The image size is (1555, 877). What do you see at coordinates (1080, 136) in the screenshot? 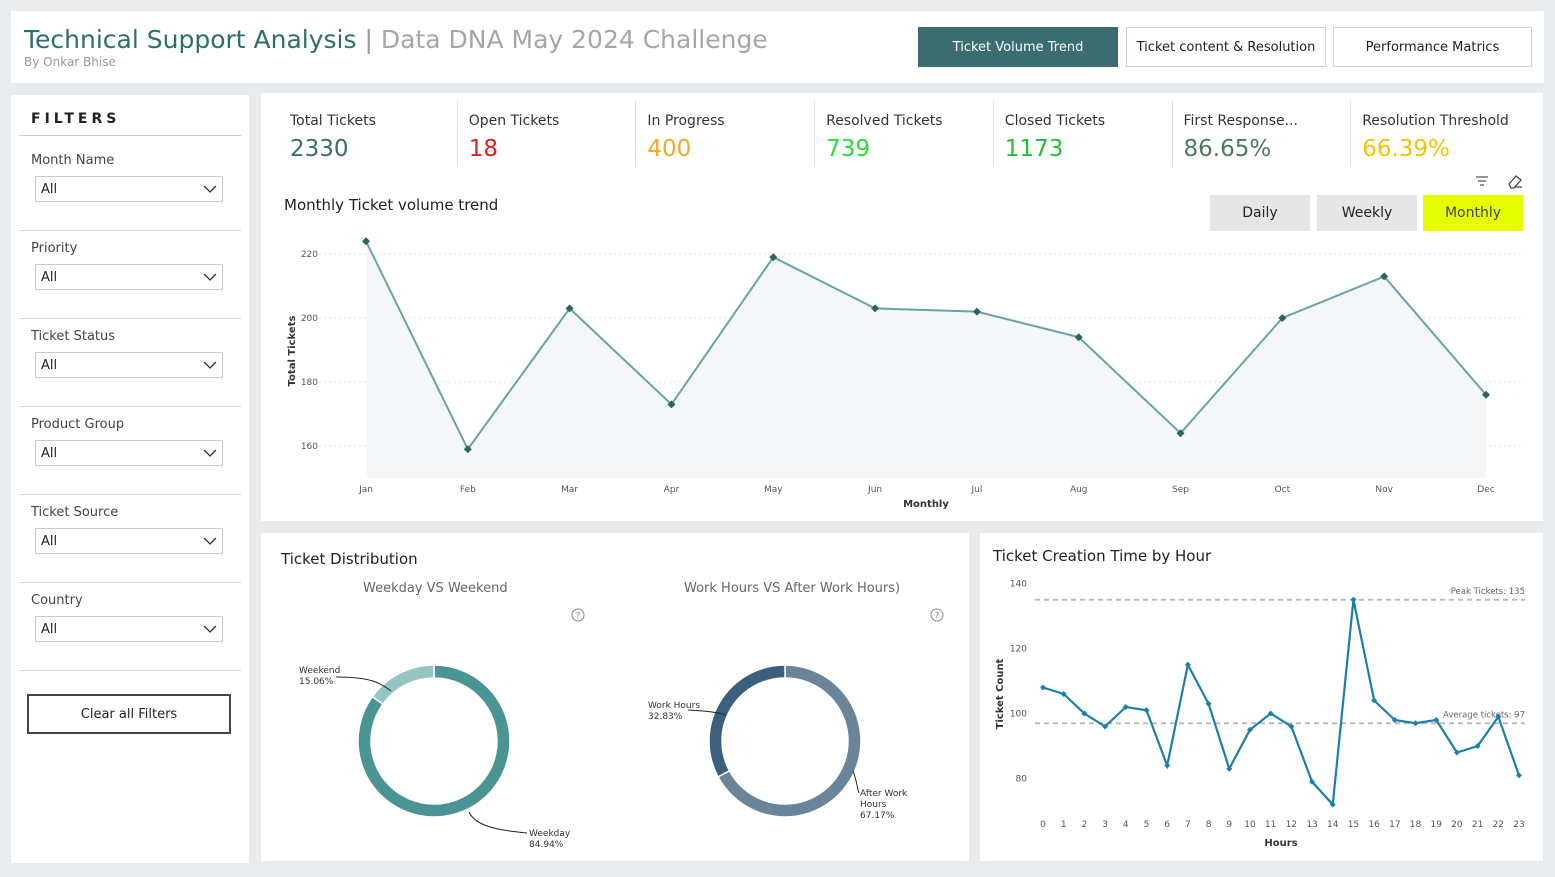
I see `kpi-card: Closed Tickets 1173` at bounding box center [1080, 136].